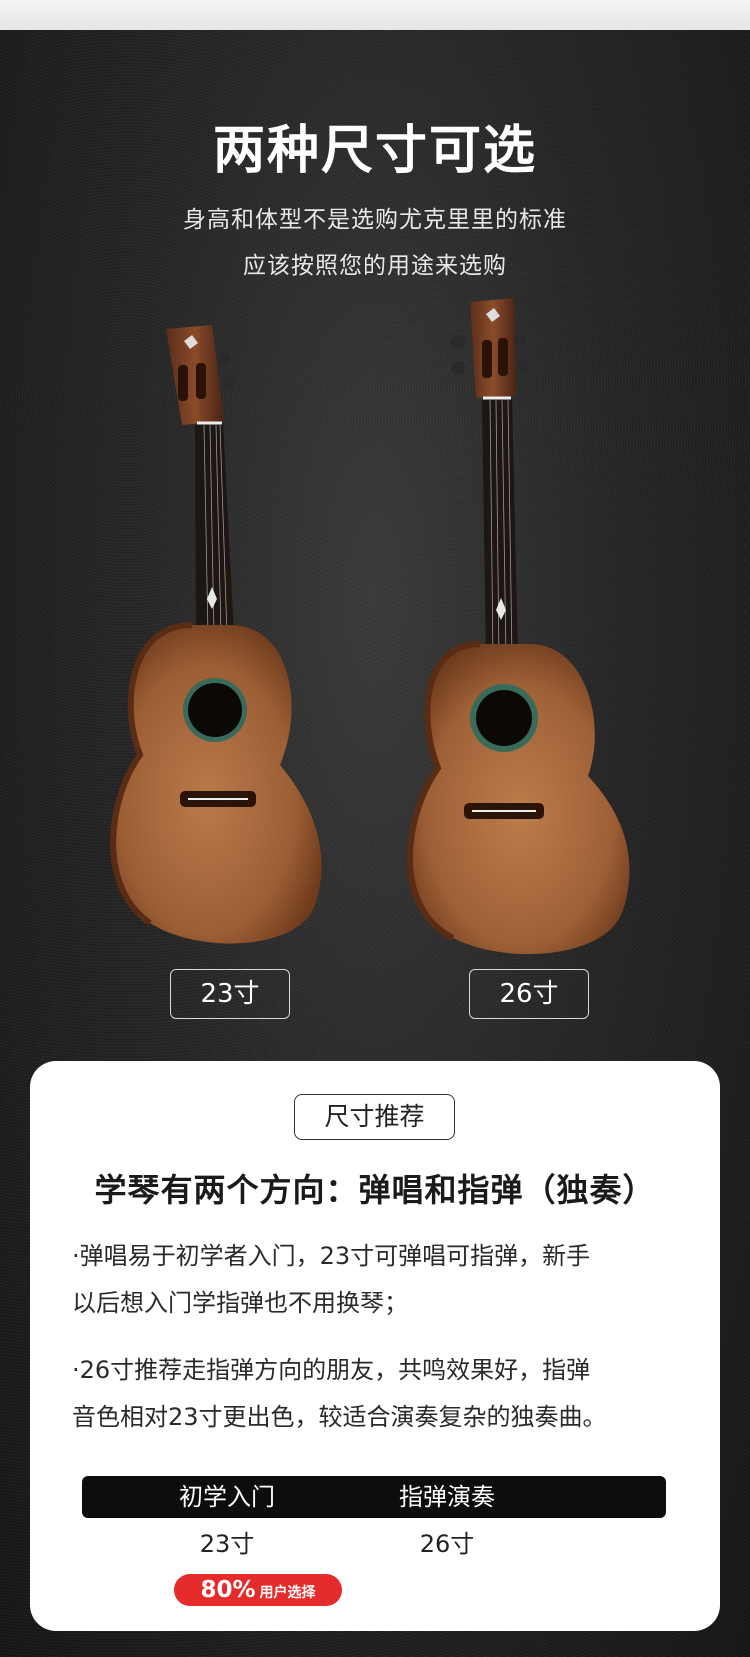 The image size is (750, 1657). What do you see at coordinates (331, 1256) in the screenshot?
I see `paragraph-line: ·弹唱易于初学者入门，23寸可弹唱可指弹，新手` at bounding box center [331, 1256].